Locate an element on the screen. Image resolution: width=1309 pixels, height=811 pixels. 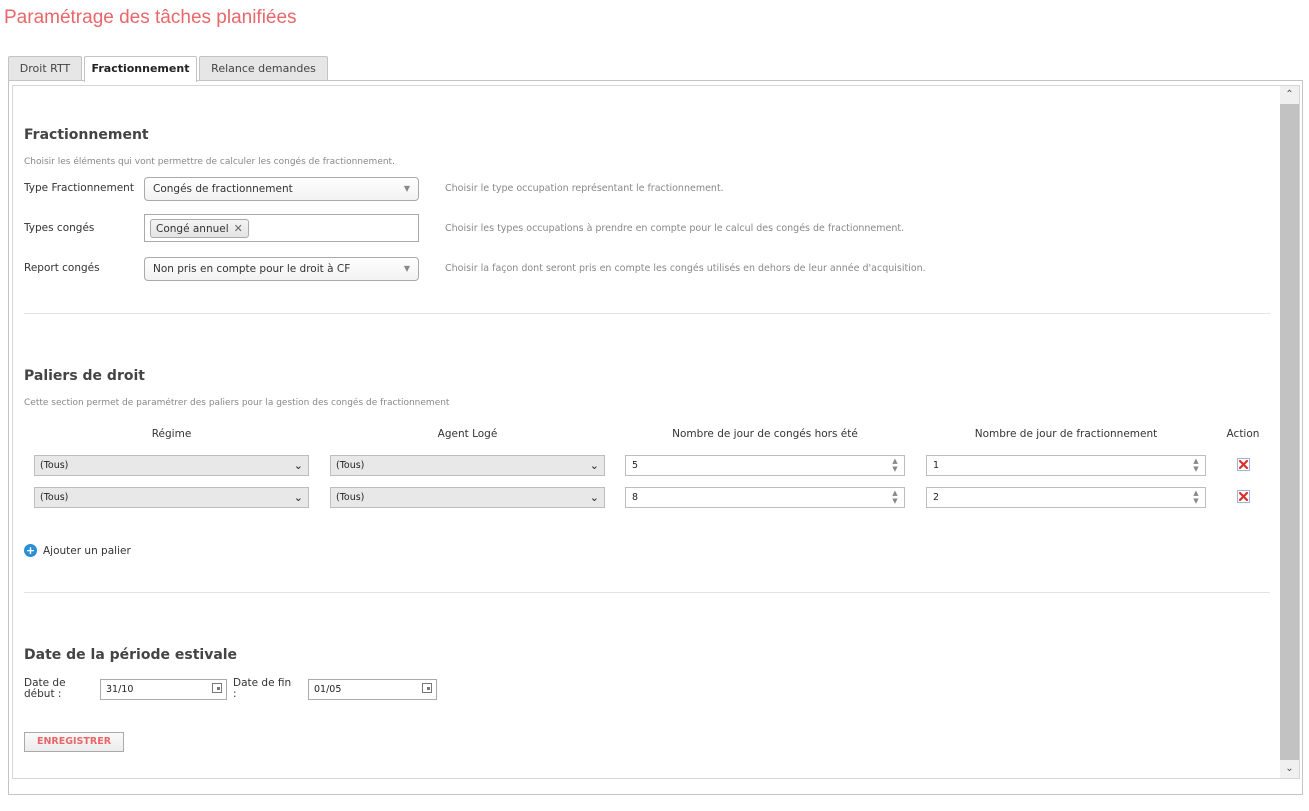
jours-fractionnement-value: 2 is located at coordinates (936, 497).